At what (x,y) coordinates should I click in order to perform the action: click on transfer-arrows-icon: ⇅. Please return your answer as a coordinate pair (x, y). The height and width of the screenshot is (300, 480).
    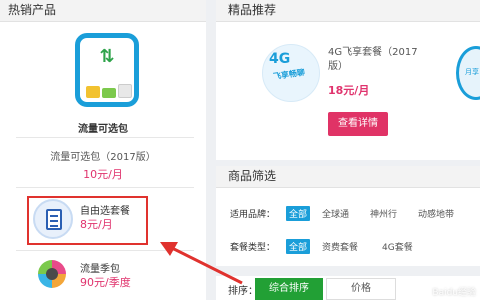
    Looking at the image, I should click on (107, 56).